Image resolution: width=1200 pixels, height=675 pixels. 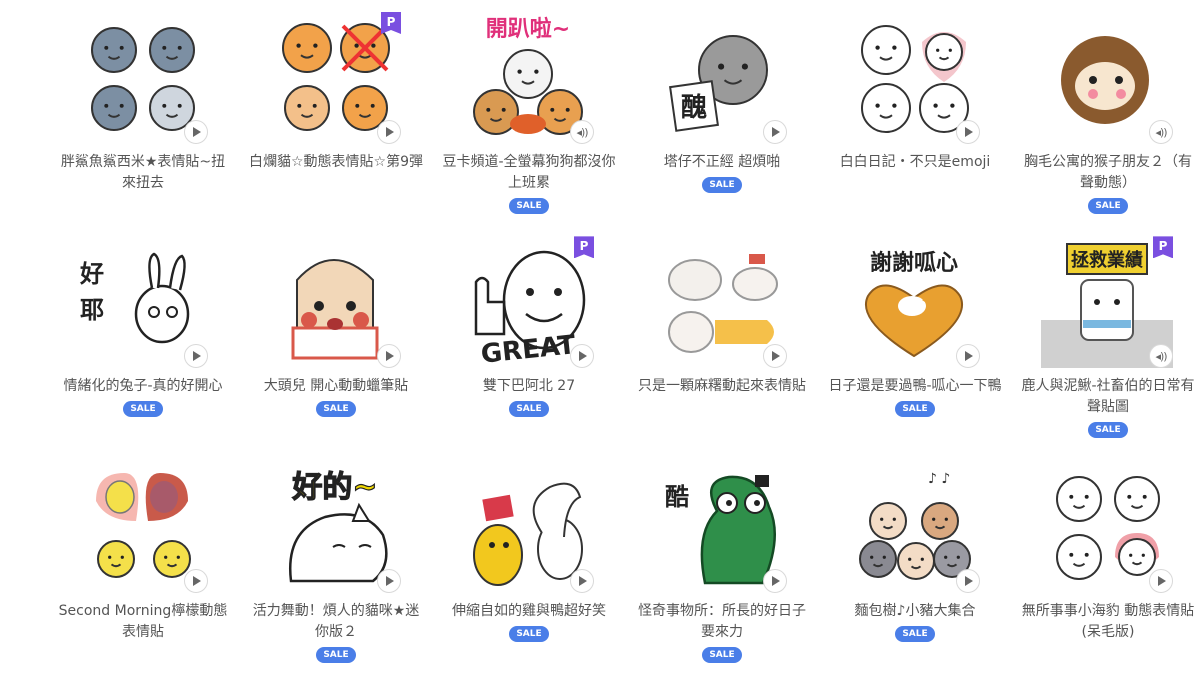 What do you see at coordinates (915, 610) in the screenshot?
I see `sticker-title-text: 麵包樹♪小豬大集合` at bounding box center [915, 610].